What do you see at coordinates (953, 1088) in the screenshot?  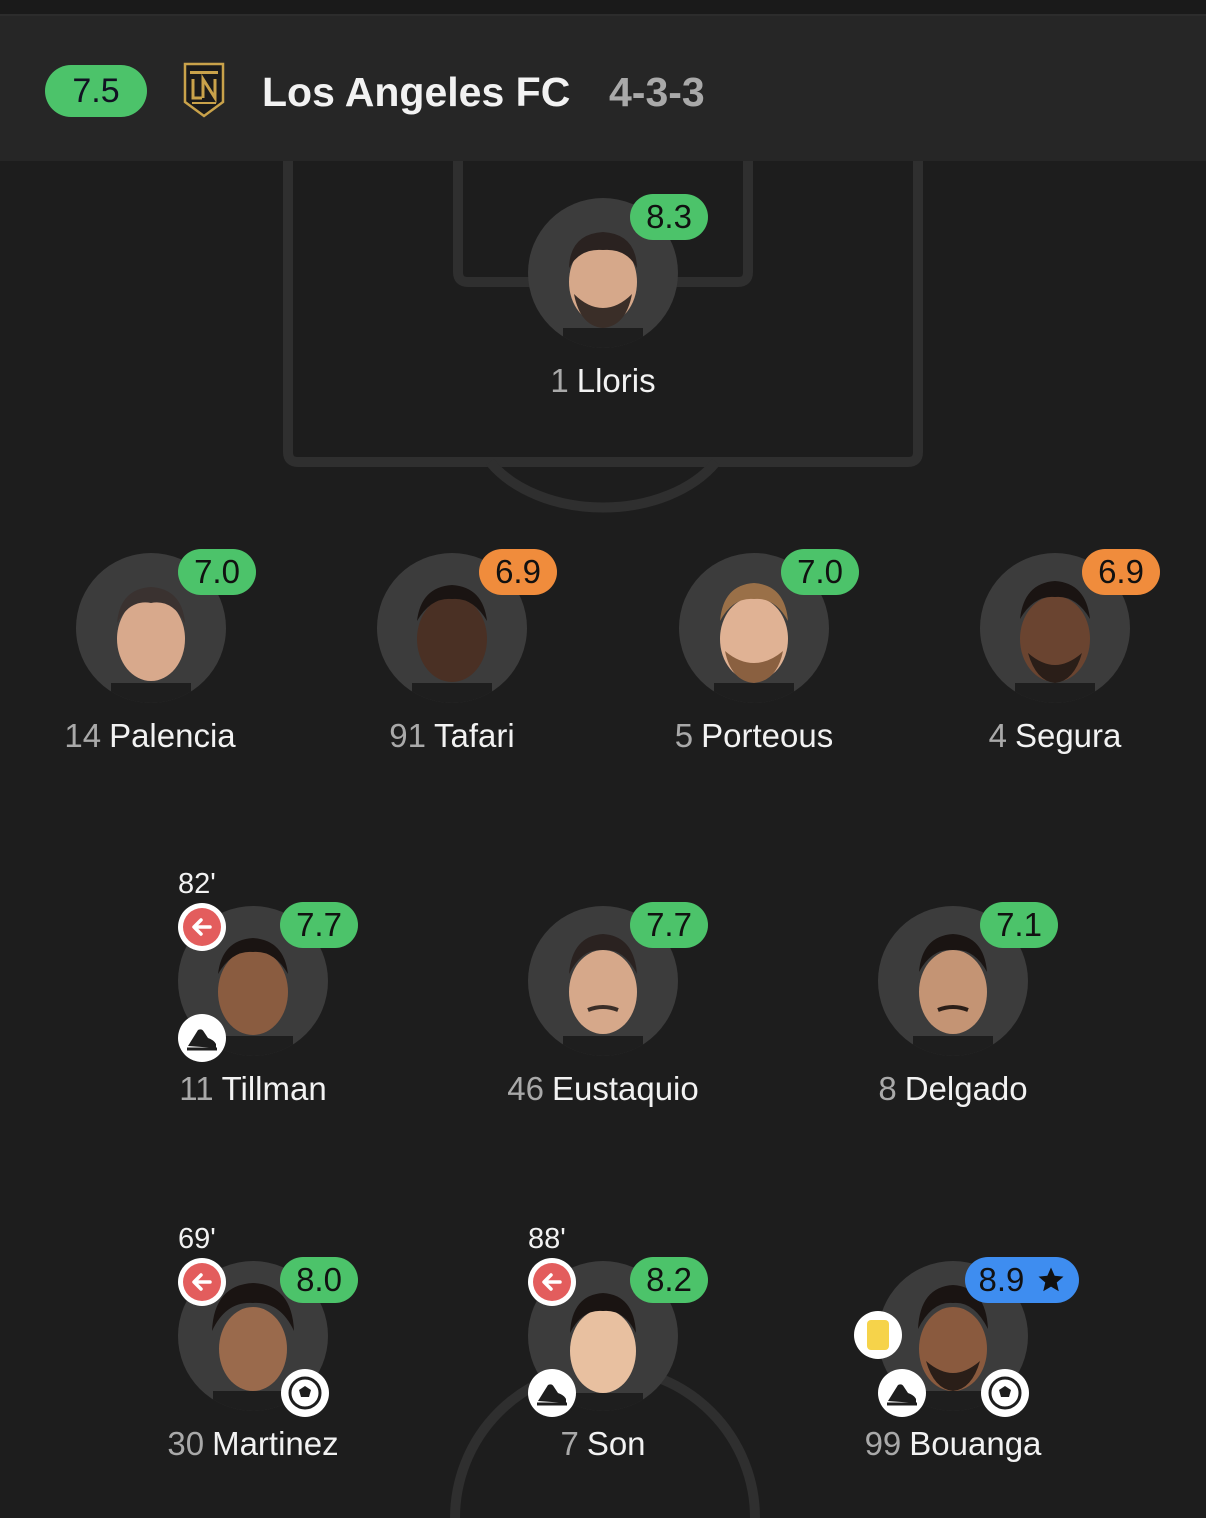 I see `player-name-label: 8 Delgado` at bounding box center [953, 1088].